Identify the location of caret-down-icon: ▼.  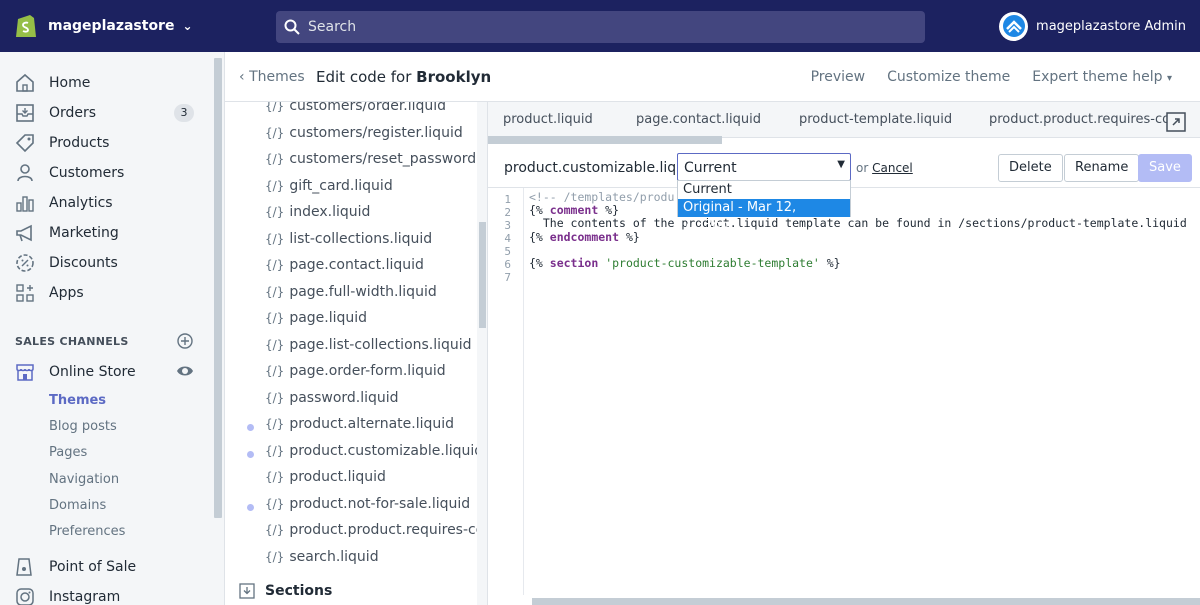
(841, 164).